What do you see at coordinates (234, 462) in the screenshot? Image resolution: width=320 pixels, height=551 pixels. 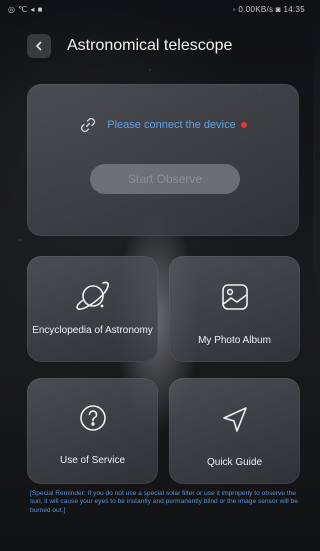 I see `tile-label: Quick Guide` at bounding box center [234, 462].